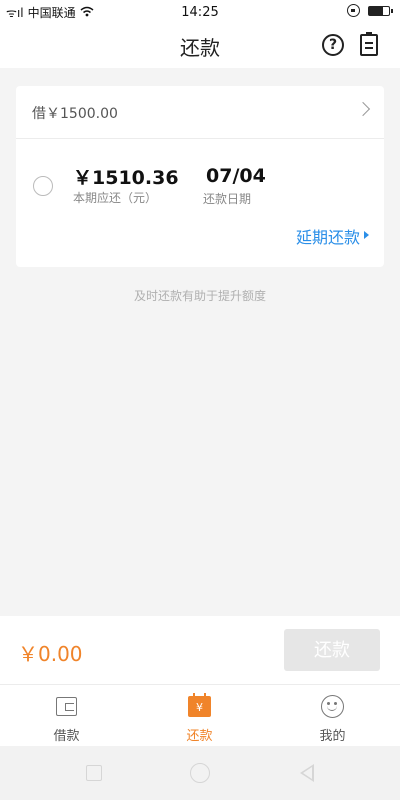  I want to click on nav-bar: 还款 ?, so click(200, 46).